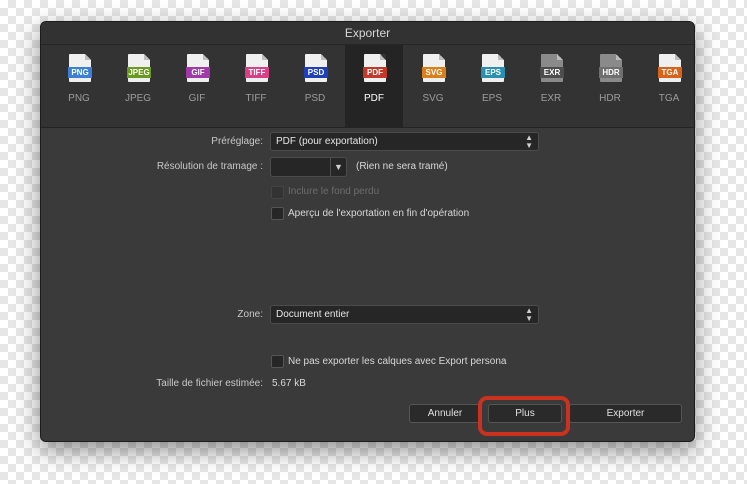 The image size is (747, 484). What do you see at coordinates (80, 72) in the screenshot?
I see `format-badge: PNG` at bounding box center [80, 72].